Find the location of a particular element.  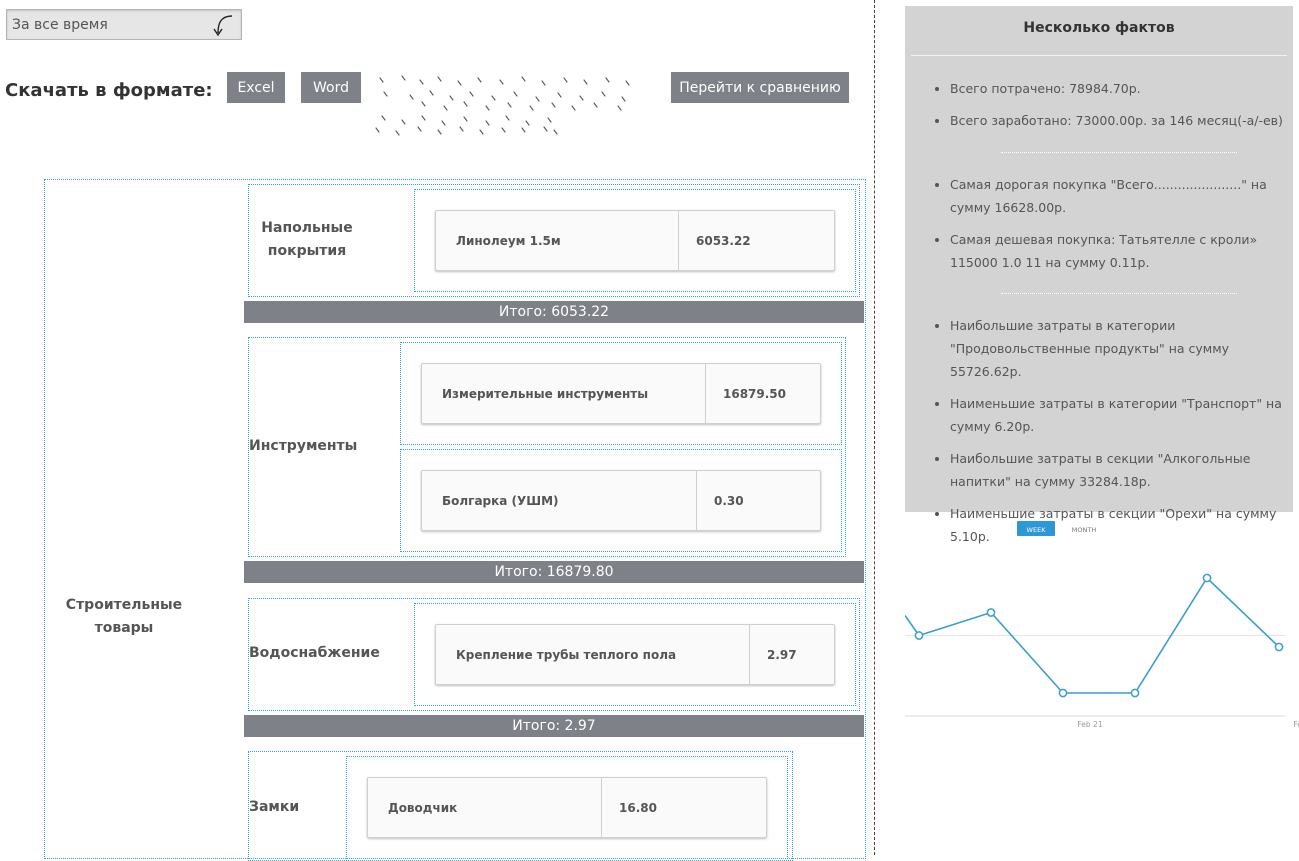

item-card: Линолеум 1.5м 6053.22 is located at coordinates (635, 240).